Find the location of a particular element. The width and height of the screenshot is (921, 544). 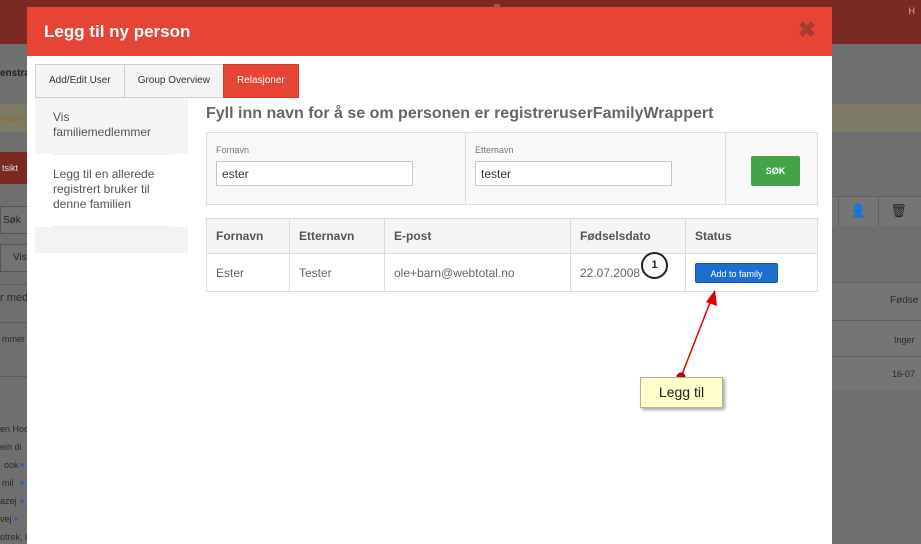

background-label: otrek, l is located at coordinates (14, 537).